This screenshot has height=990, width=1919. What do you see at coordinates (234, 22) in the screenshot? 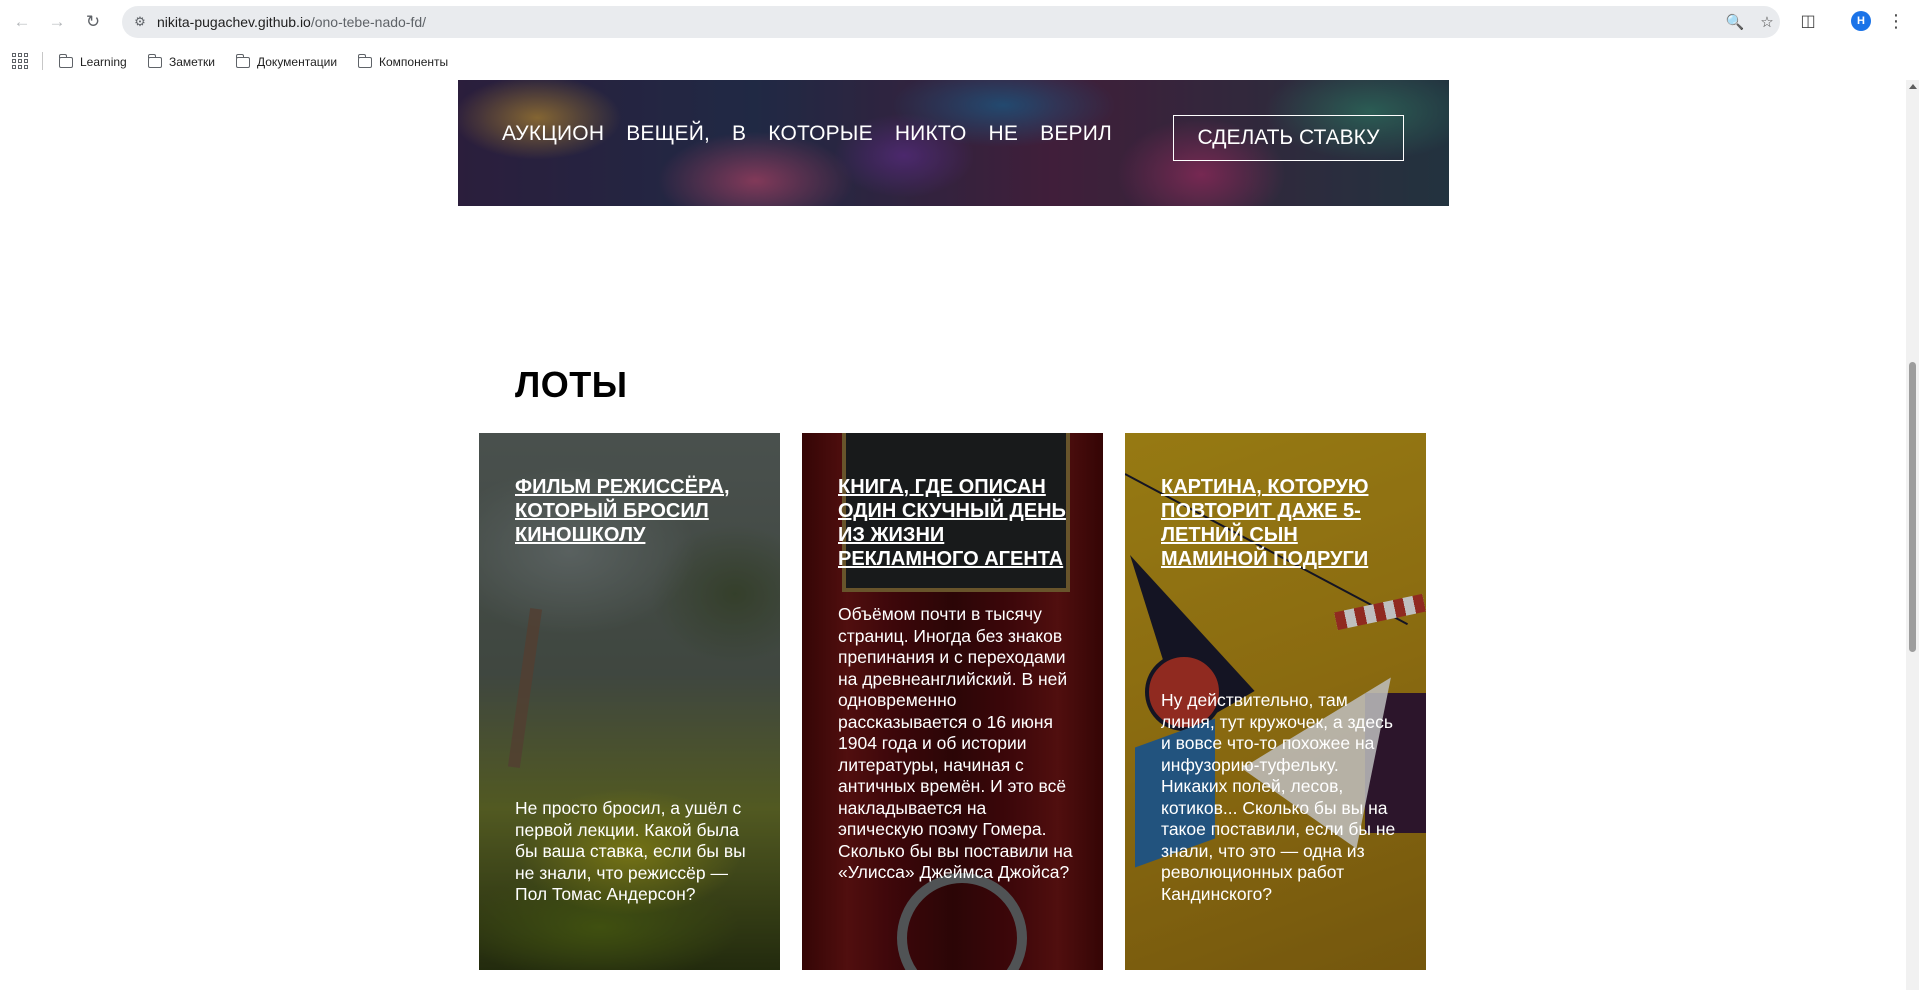
I see `url-host: nikita-pugachev.github.io` at bounding box center [234, 22].